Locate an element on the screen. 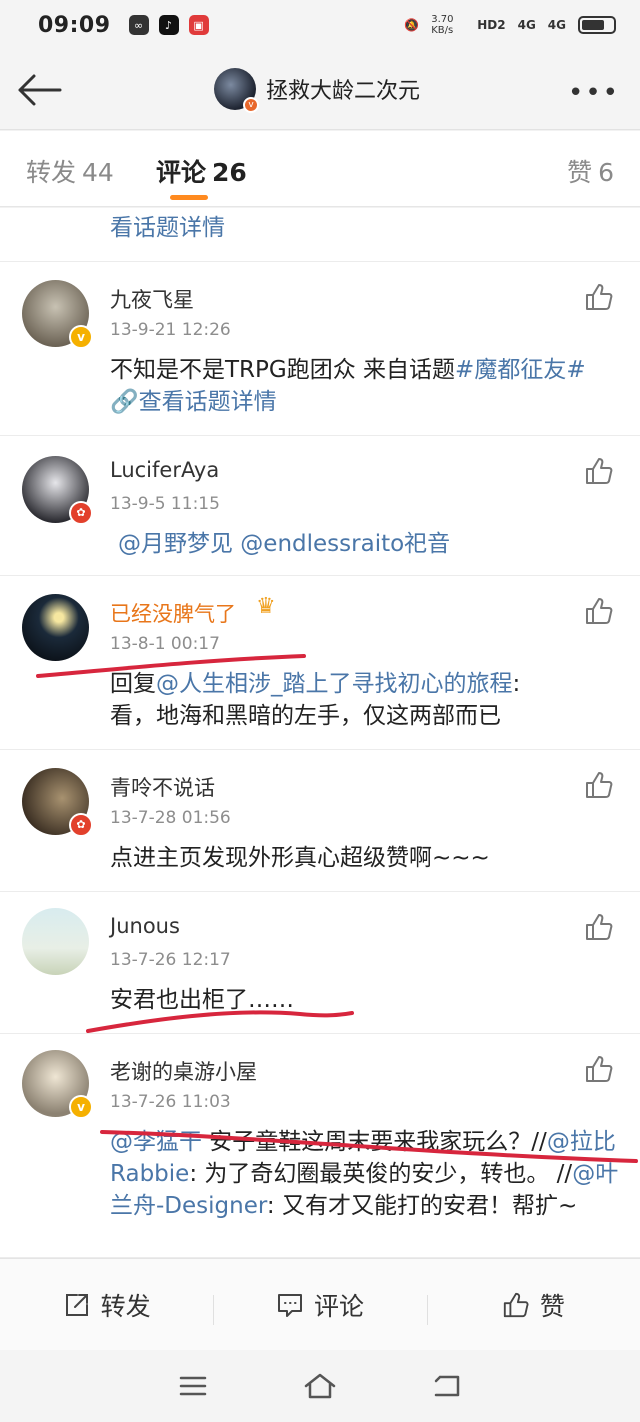 The height and width of the screenshot is (1422, 640). tab-like: 赞6 is located at coordinates (590, 171).